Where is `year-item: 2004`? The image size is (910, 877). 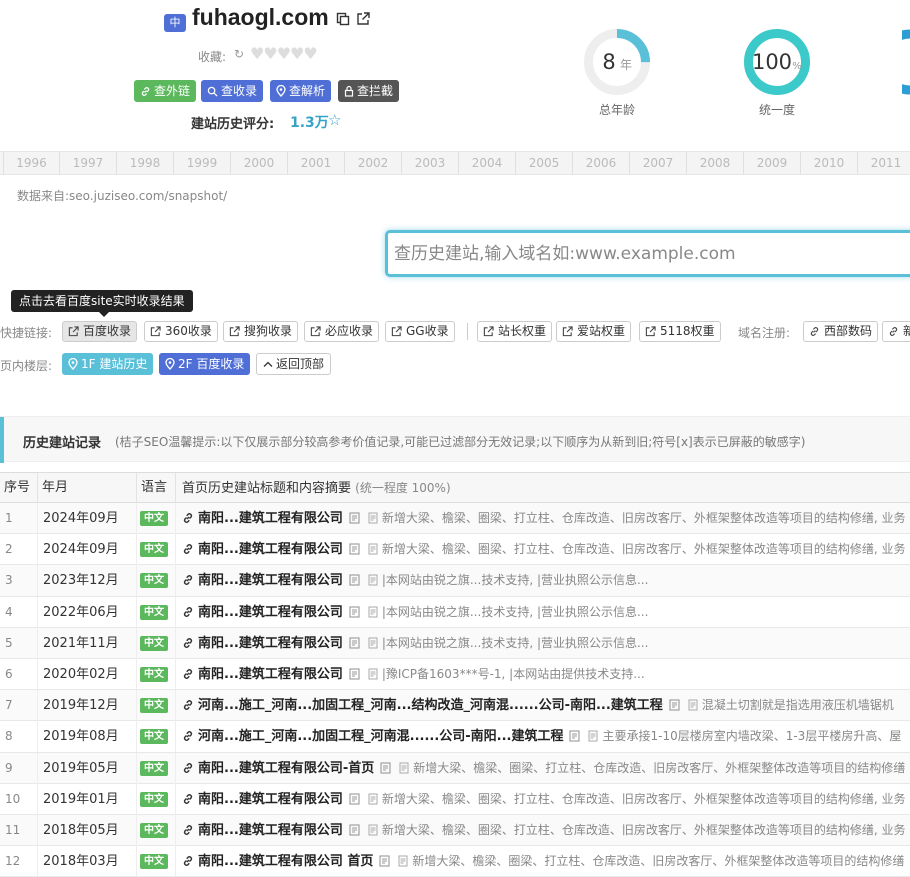
year-item: 2004 is located at coordinates (487, 163).